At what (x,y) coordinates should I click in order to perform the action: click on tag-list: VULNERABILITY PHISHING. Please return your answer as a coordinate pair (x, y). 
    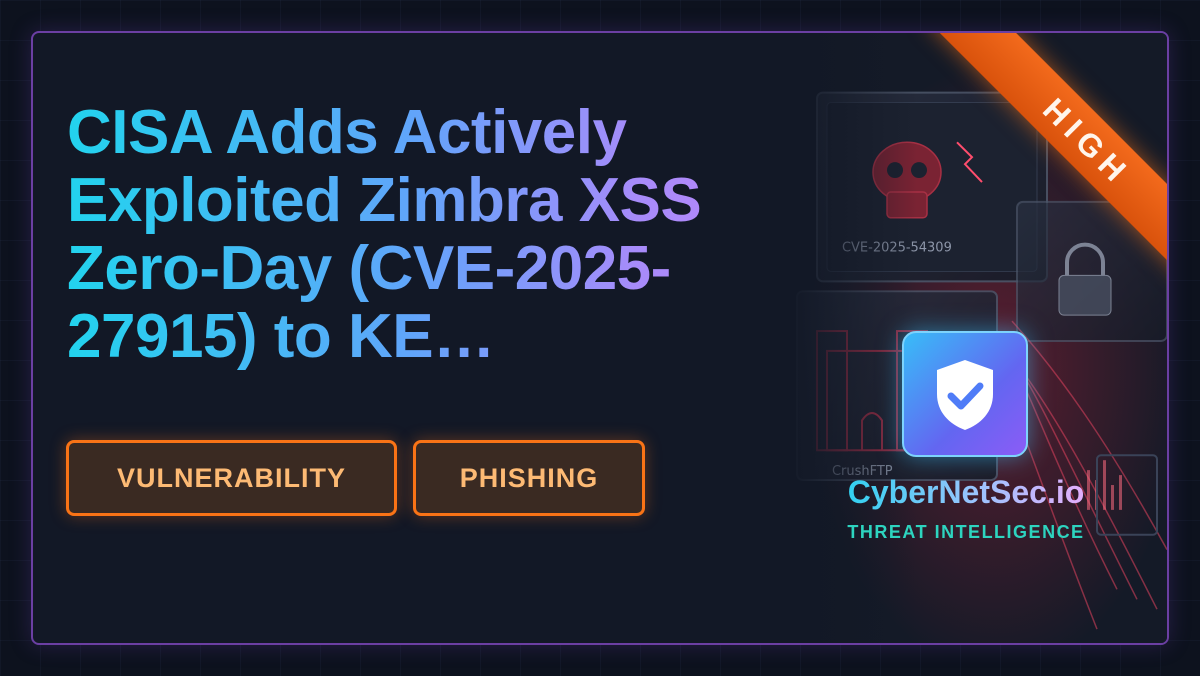
    Looking at the image, I should click on (355, 478).